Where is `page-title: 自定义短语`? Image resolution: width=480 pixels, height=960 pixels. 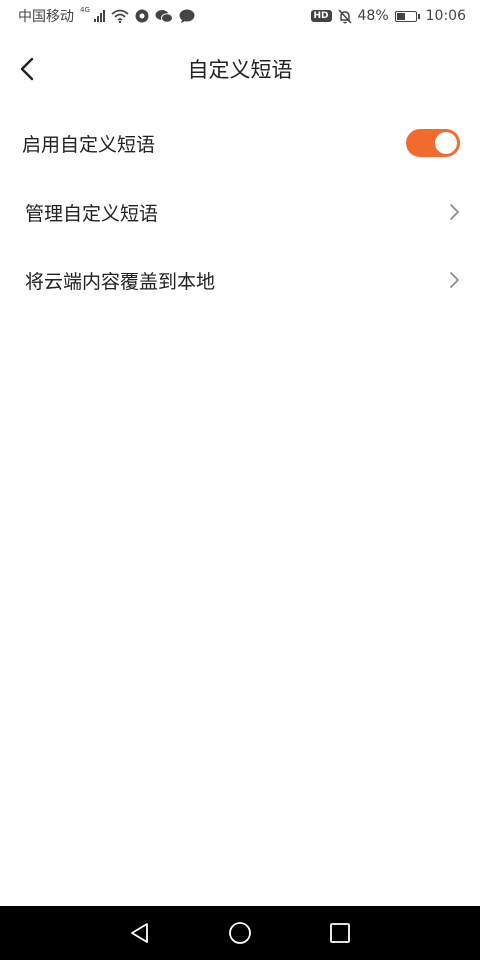
page-title: 自定义短语 is located at coordinates (240, 70).